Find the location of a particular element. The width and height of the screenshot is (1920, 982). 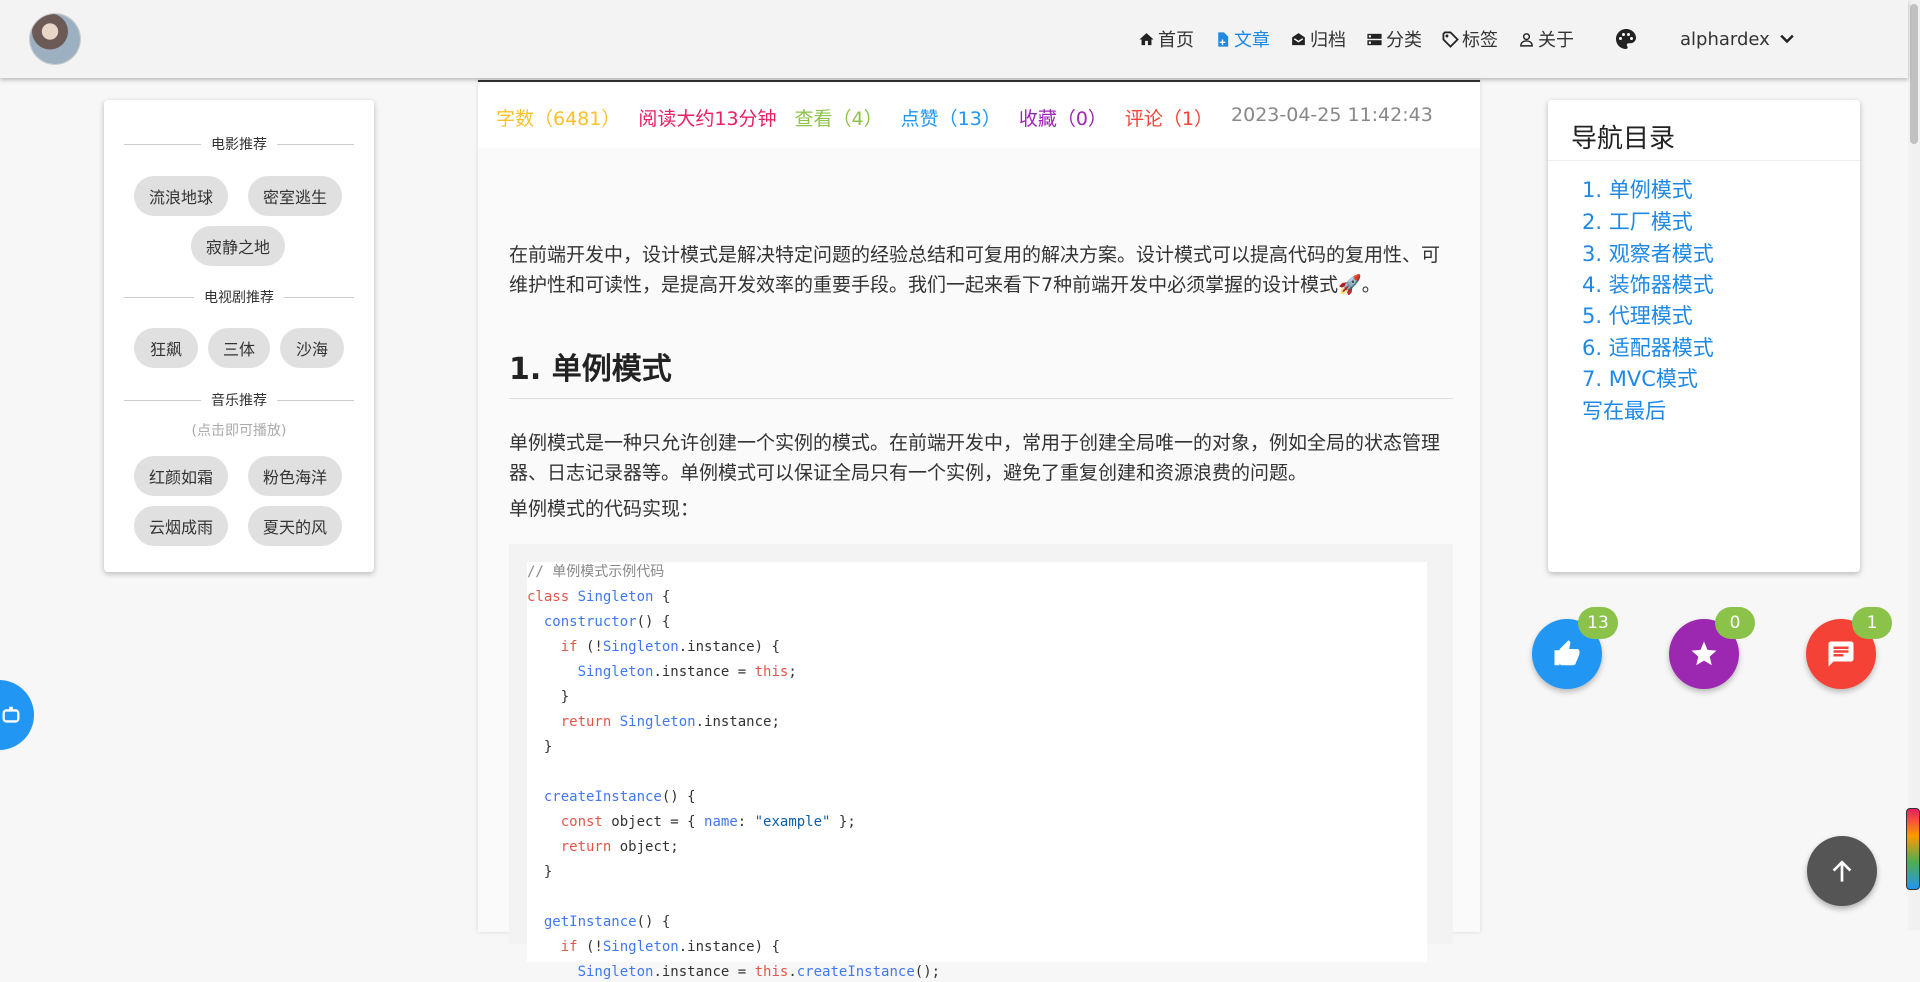

nav-articles: 文章 is located at coordinates (1242, 39).